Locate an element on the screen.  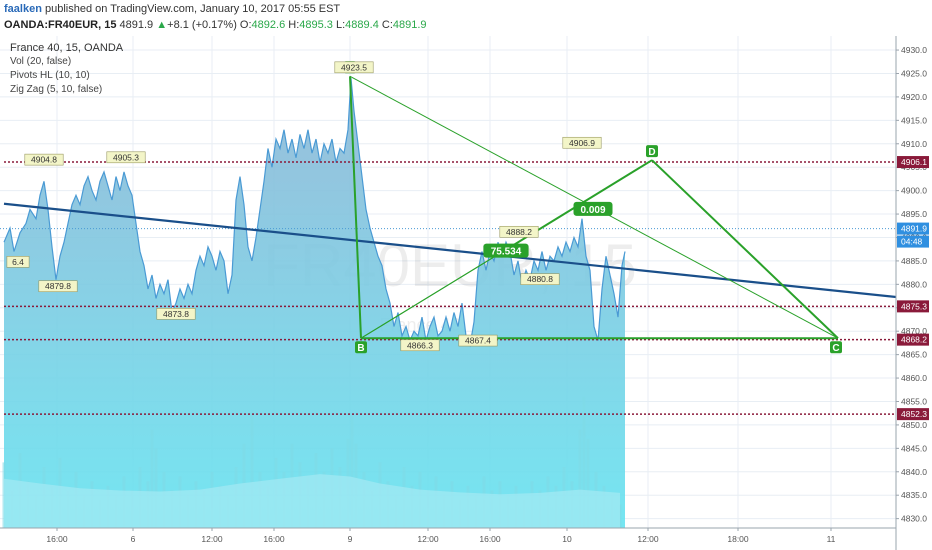
legend-volume: Vol (20, false) is located at coordinates (40, 61).